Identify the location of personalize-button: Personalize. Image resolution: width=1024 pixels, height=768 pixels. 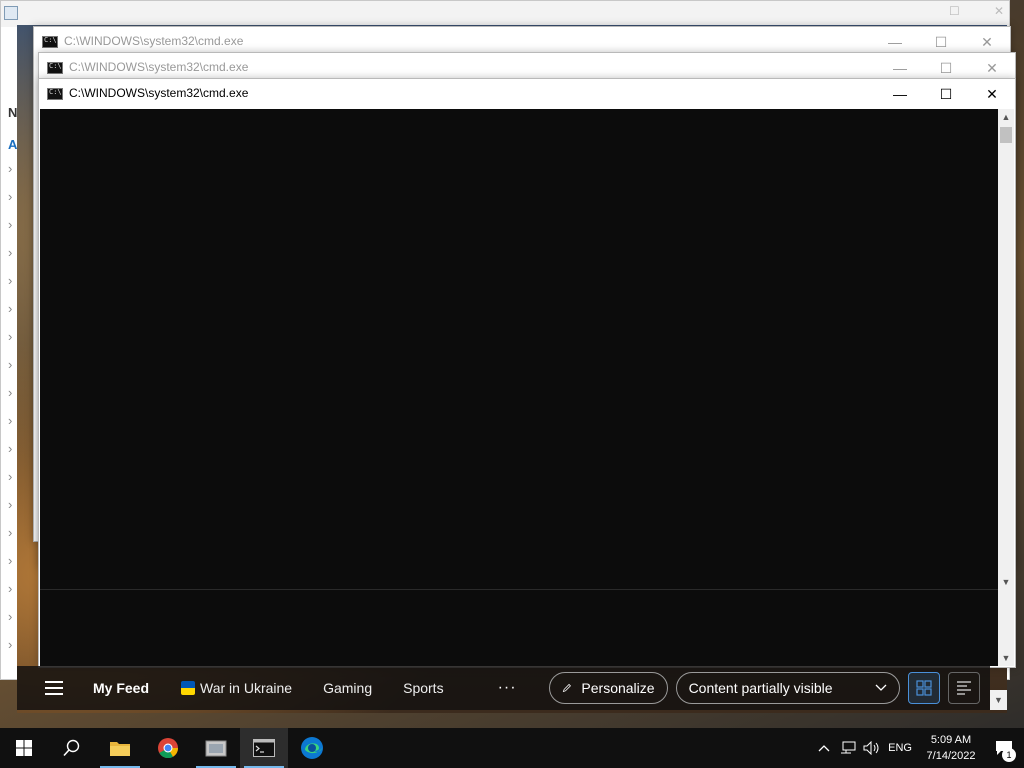
(608, 688).